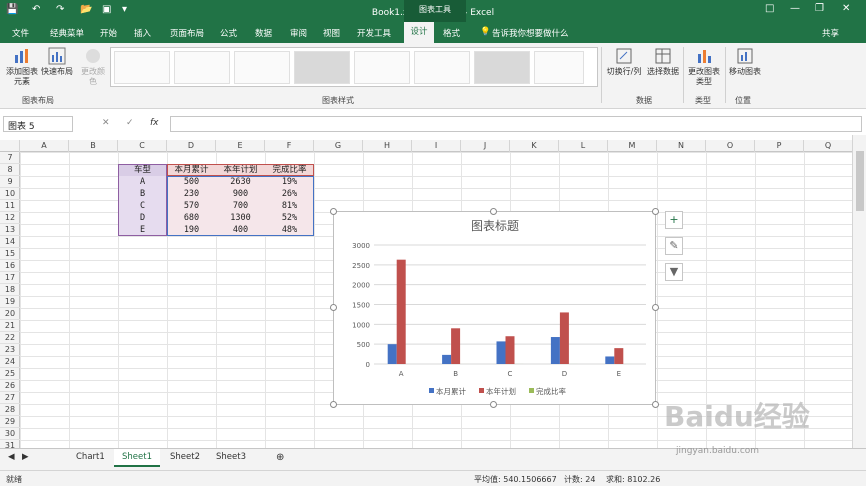 The image size is (866, 486). I want to click on sheet-tab-sheet2: Sheet2, so click(185, 457).